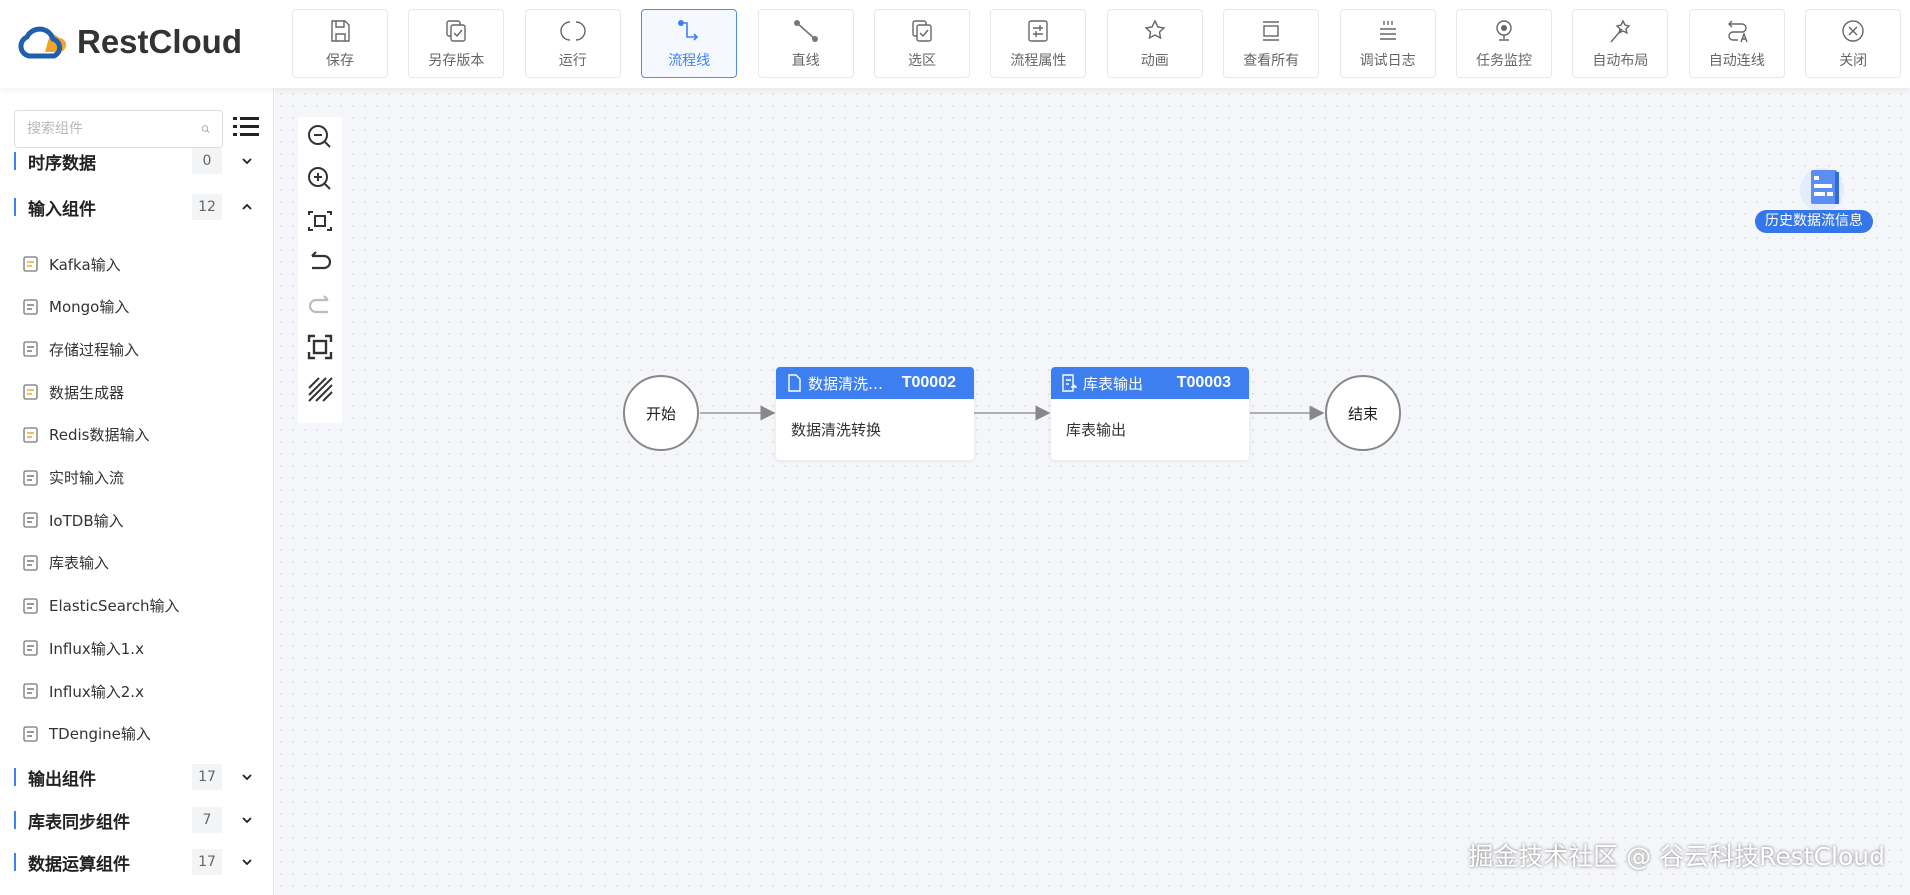 The height and width of the screenshot is (895, 1910). I want to click on category-2: 输出组件 17, so click(134, 777).